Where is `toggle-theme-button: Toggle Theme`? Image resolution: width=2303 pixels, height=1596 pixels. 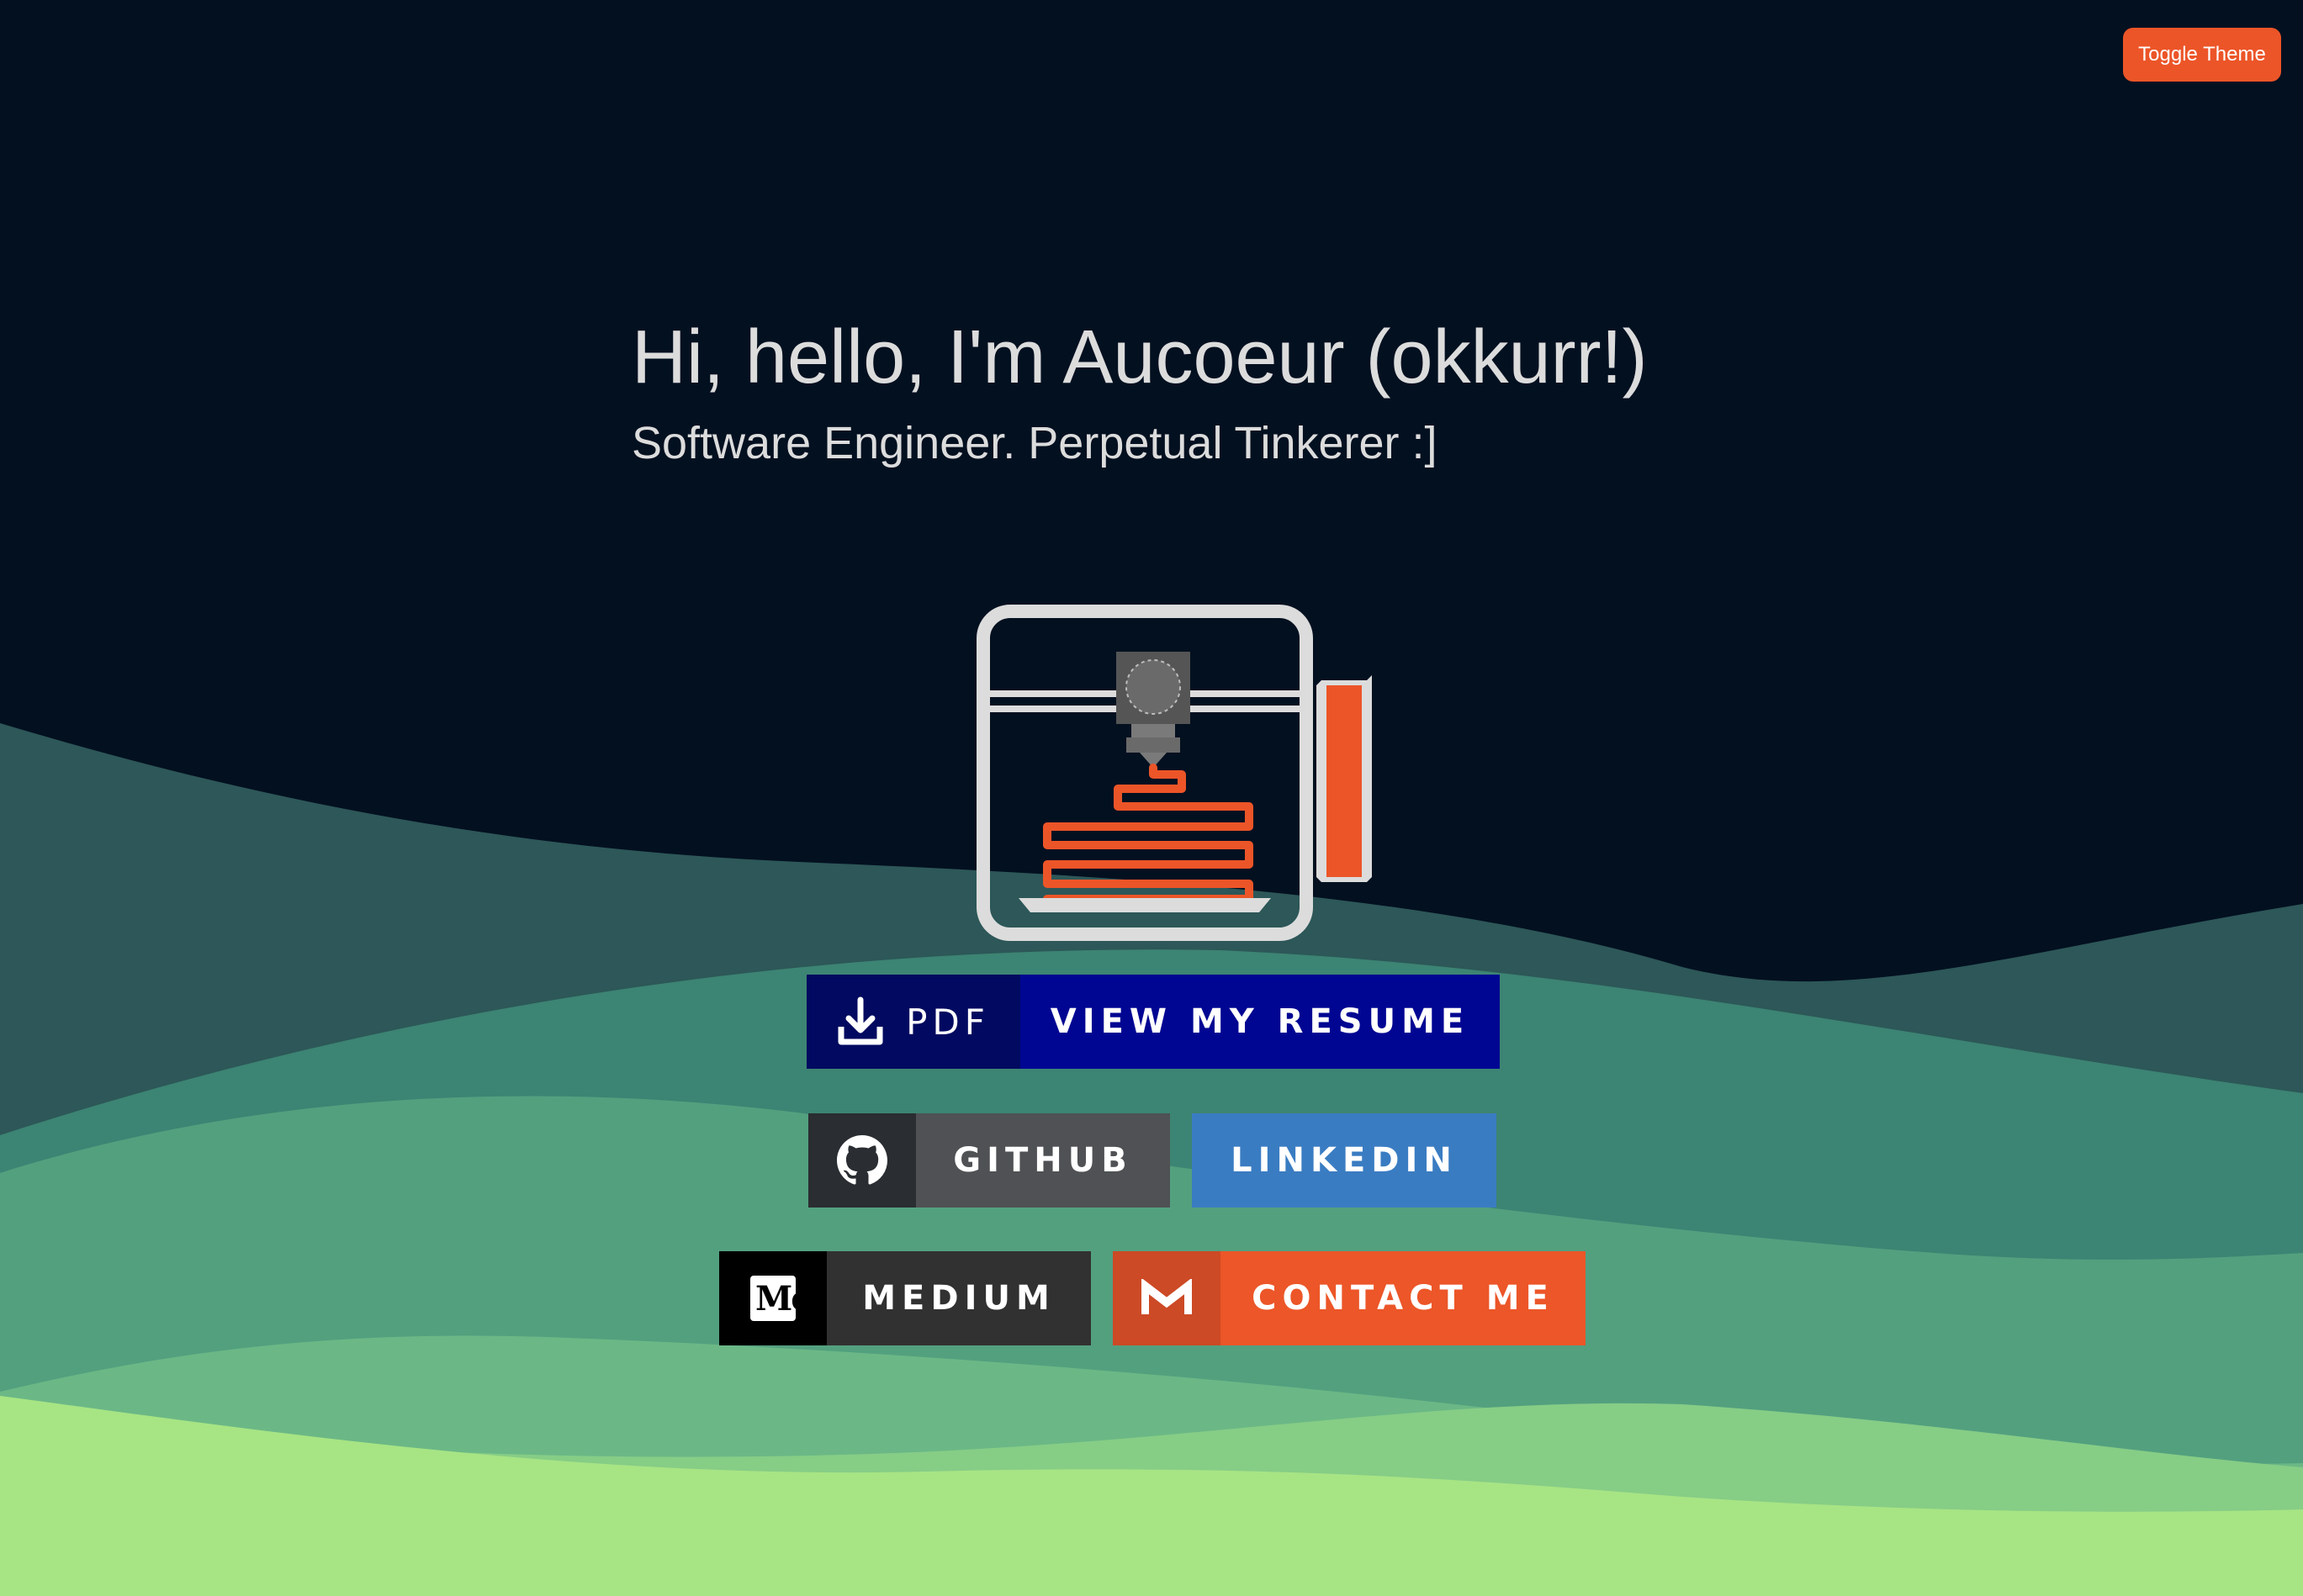
toggle-theme-button: Toggle Theme is located at coordinates (2202, 55).